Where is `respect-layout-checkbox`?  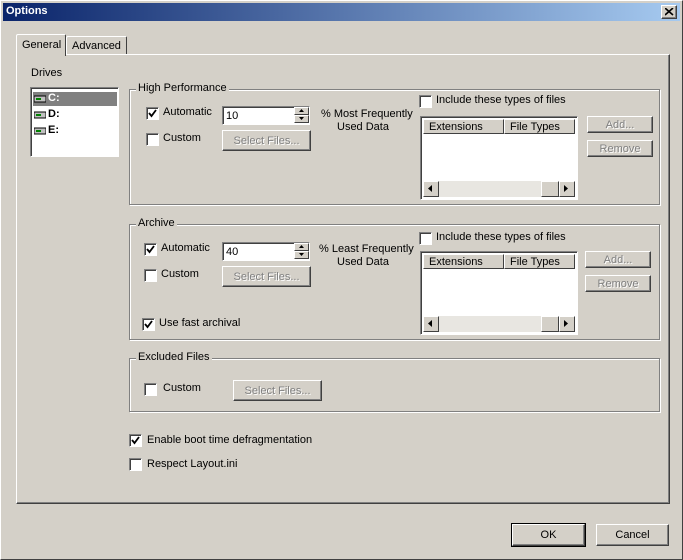 respect-layout-checkbox is located at coordinates (135, 464).